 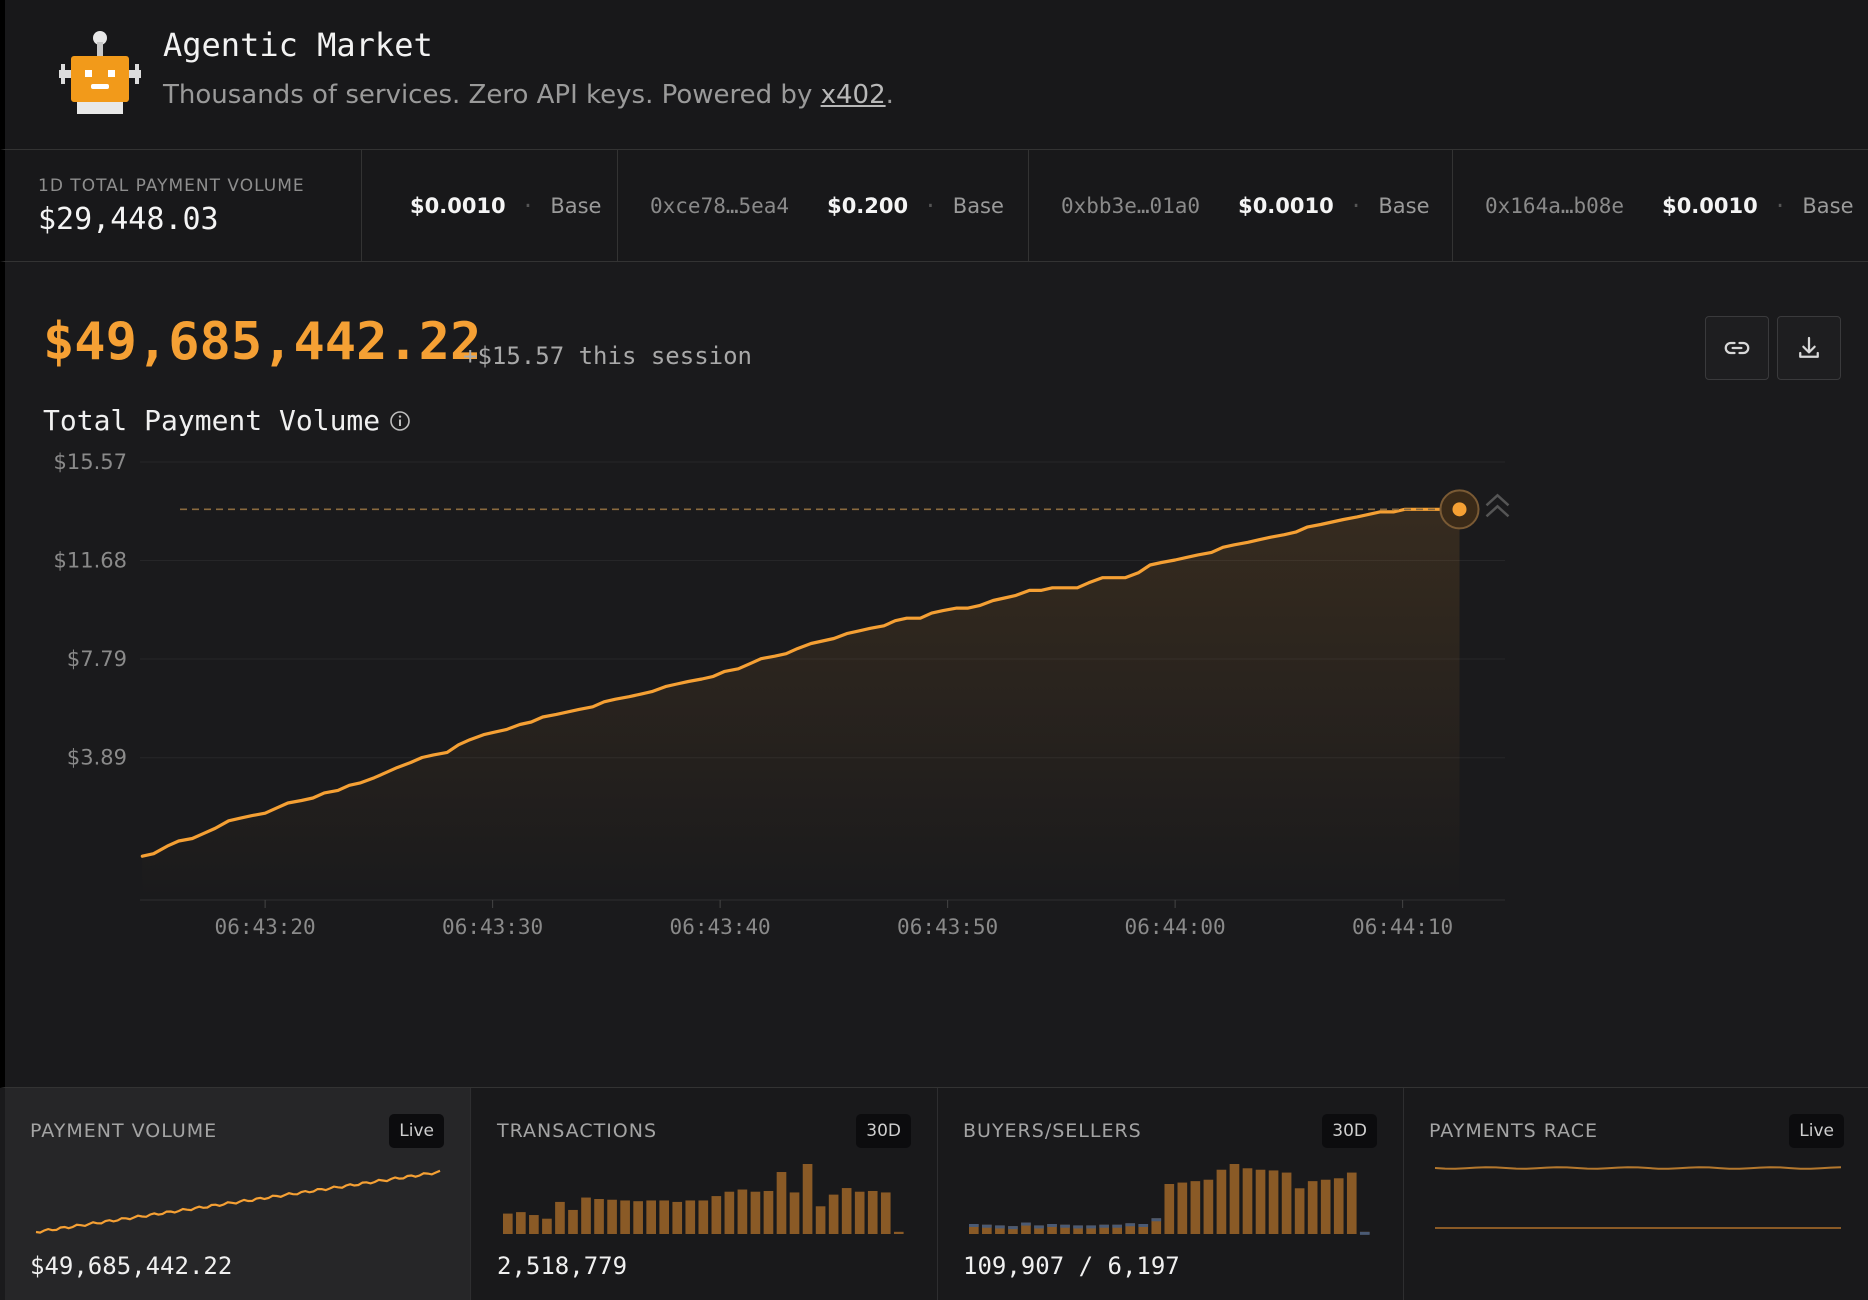 What do you see at coordinates (97, 758) in the screenshot?
I see `y-tick-label: $3.89` at bounding box center [97, 758].